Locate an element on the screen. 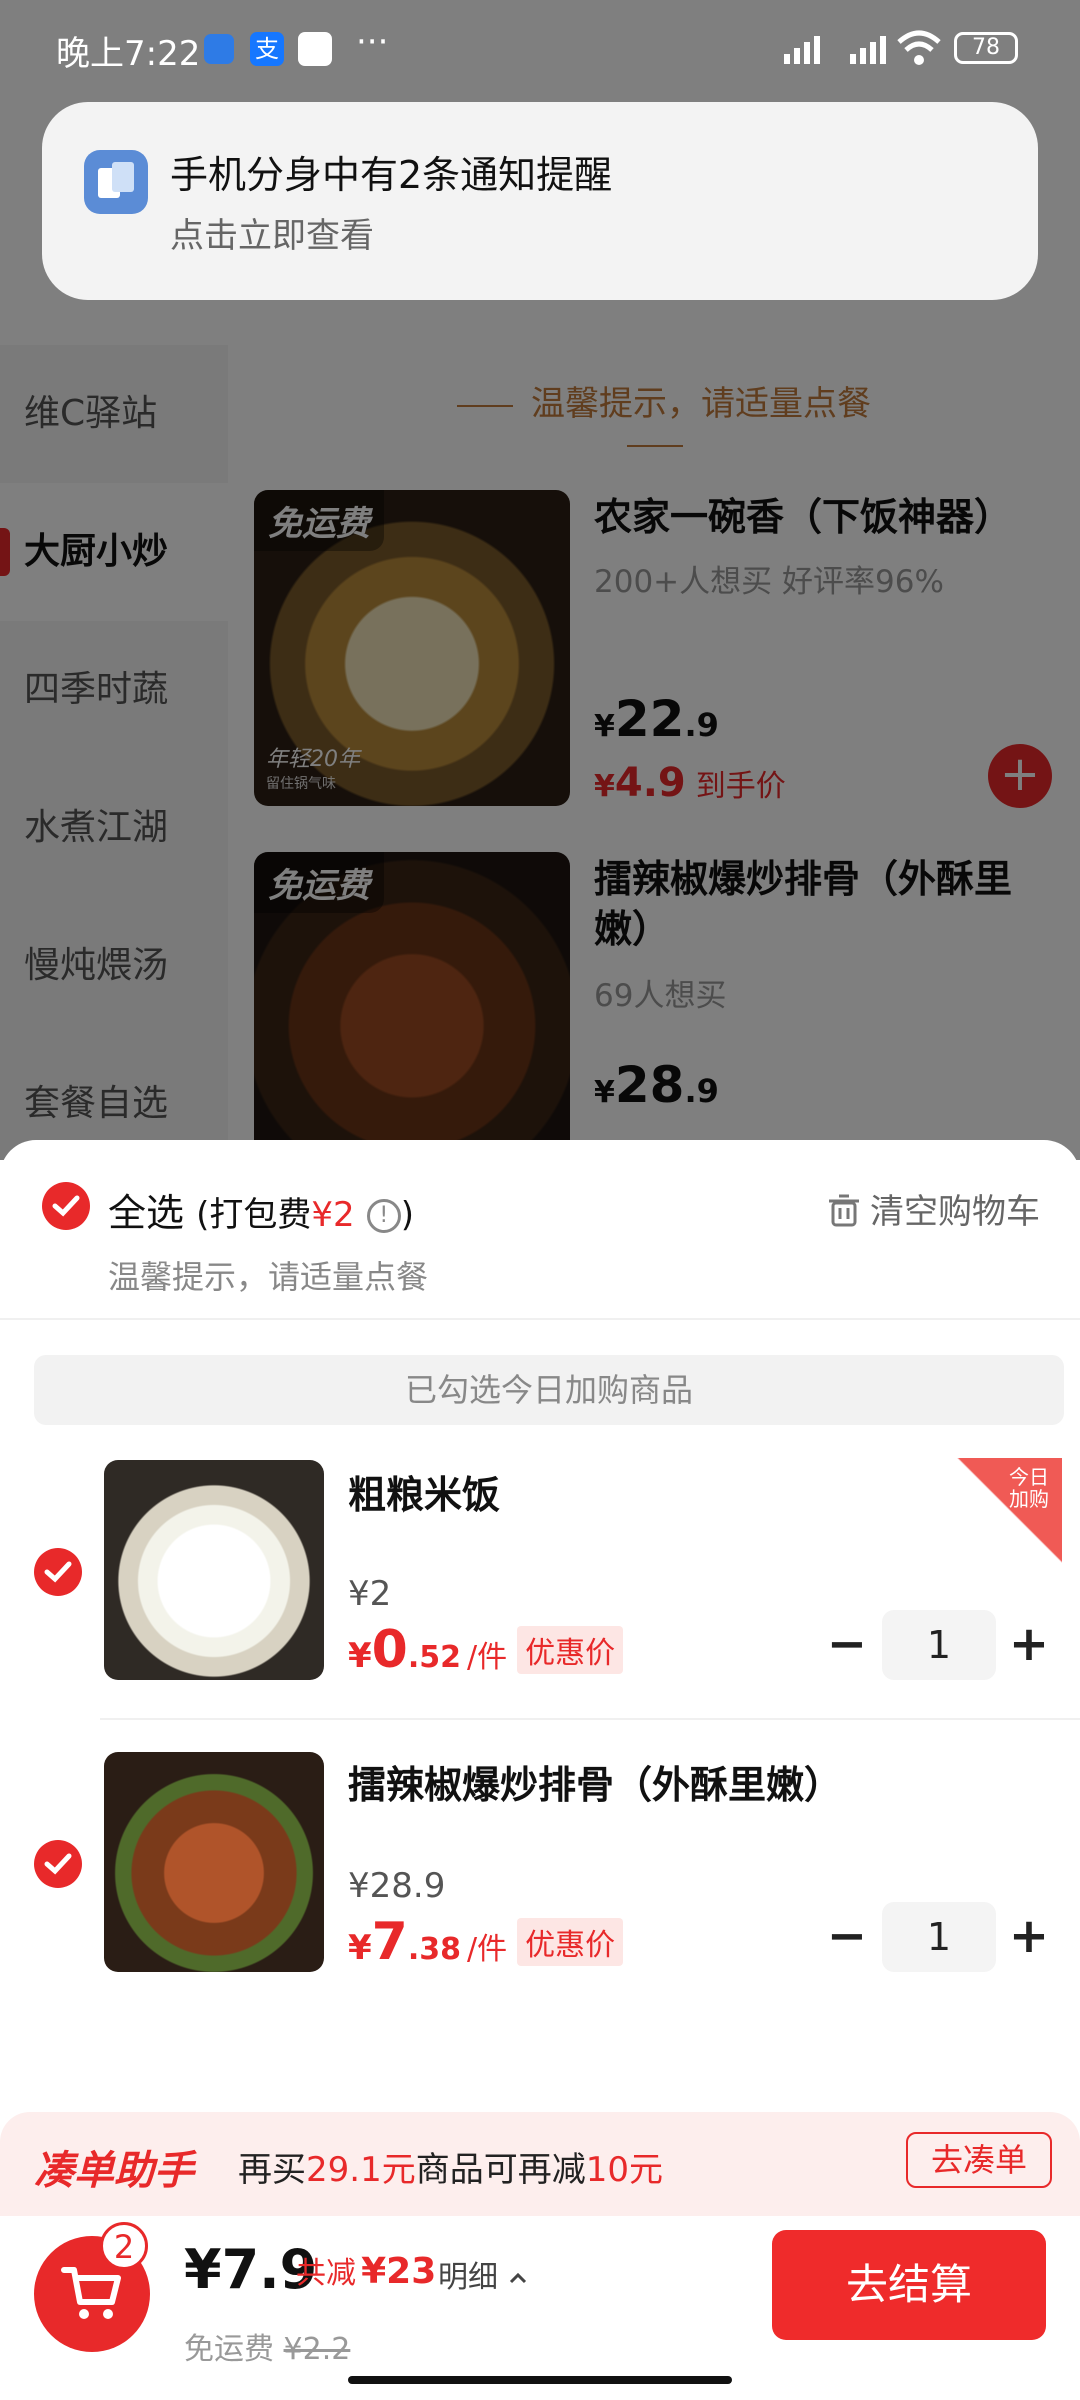 Image resolution: width=1080 pixels, height=2400 pixels. item-deal-price: ¥0.52/件 优惠价 is located at coordinates (486, 1650).